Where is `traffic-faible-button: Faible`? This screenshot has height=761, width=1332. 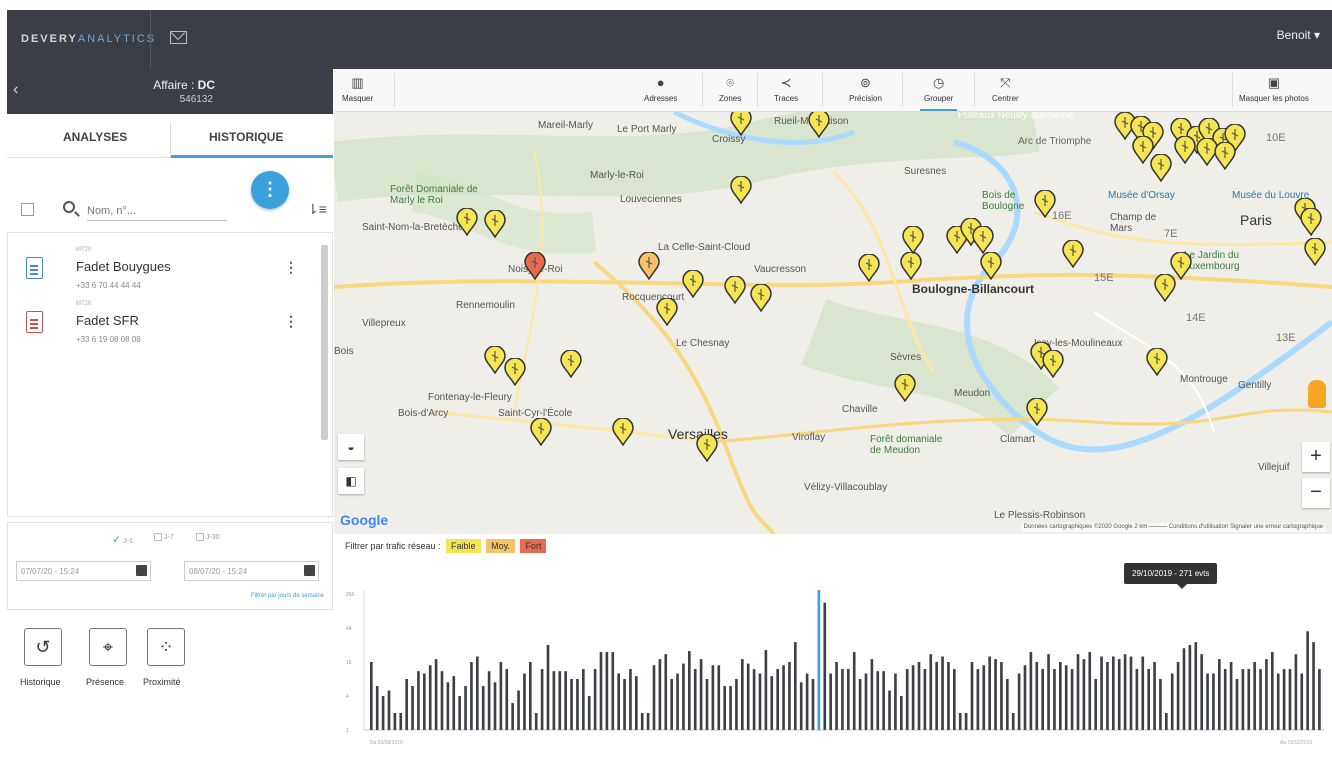 traffic-faible-button: Faible is located at coordinates (463, 546).